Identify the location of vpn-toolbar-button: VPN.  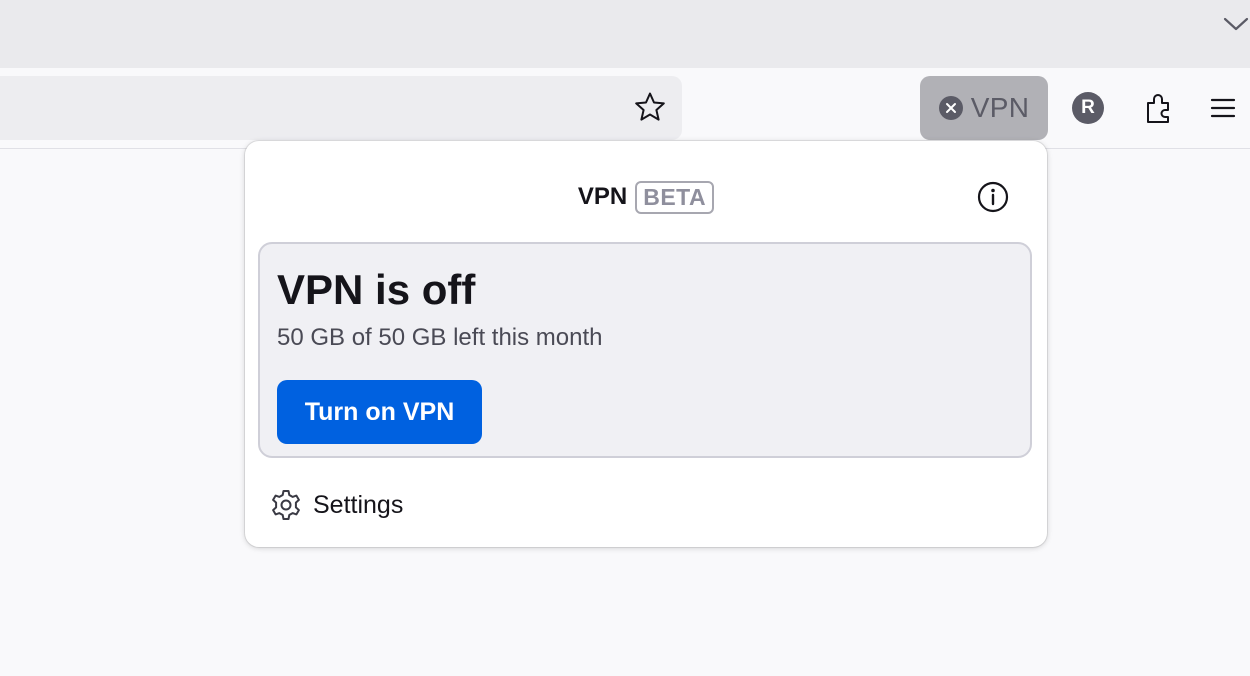
(984, 108).